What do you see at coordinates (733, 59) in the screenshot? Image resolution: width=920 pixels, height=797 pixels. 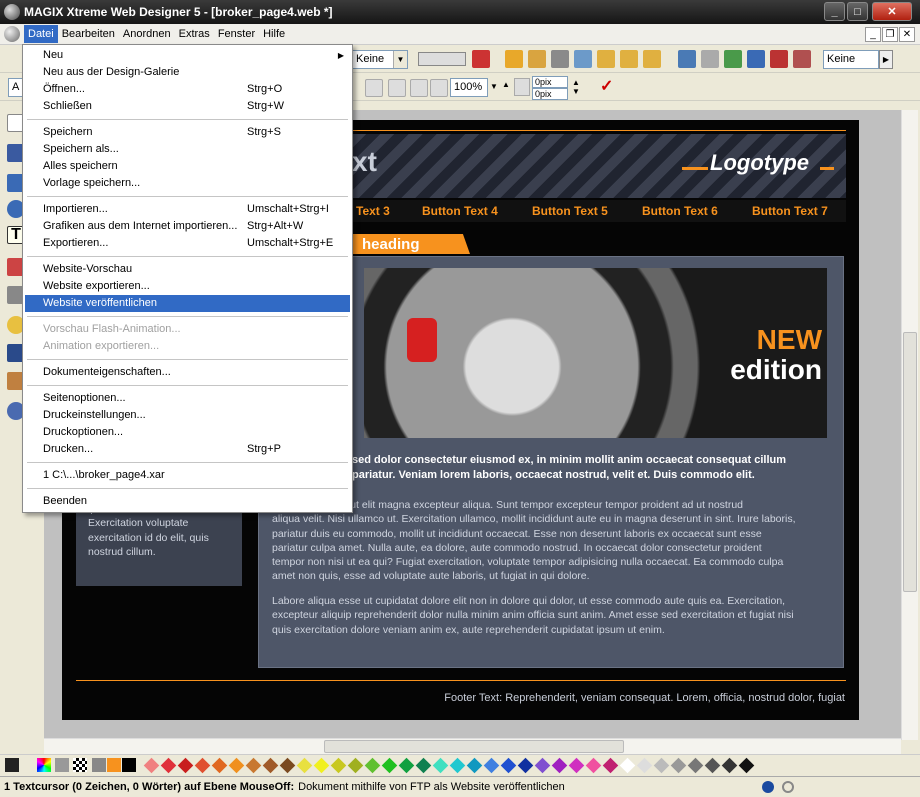 I see `arrange-icon` at bounding box center [733, 59].